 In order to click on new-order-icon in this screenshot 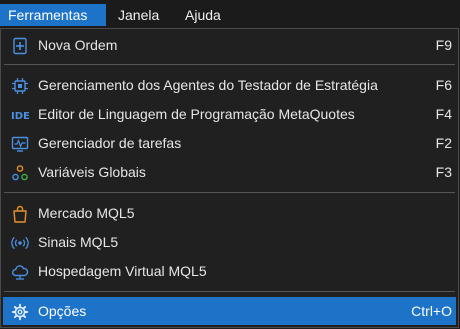, I will do `click(20, 46)`.